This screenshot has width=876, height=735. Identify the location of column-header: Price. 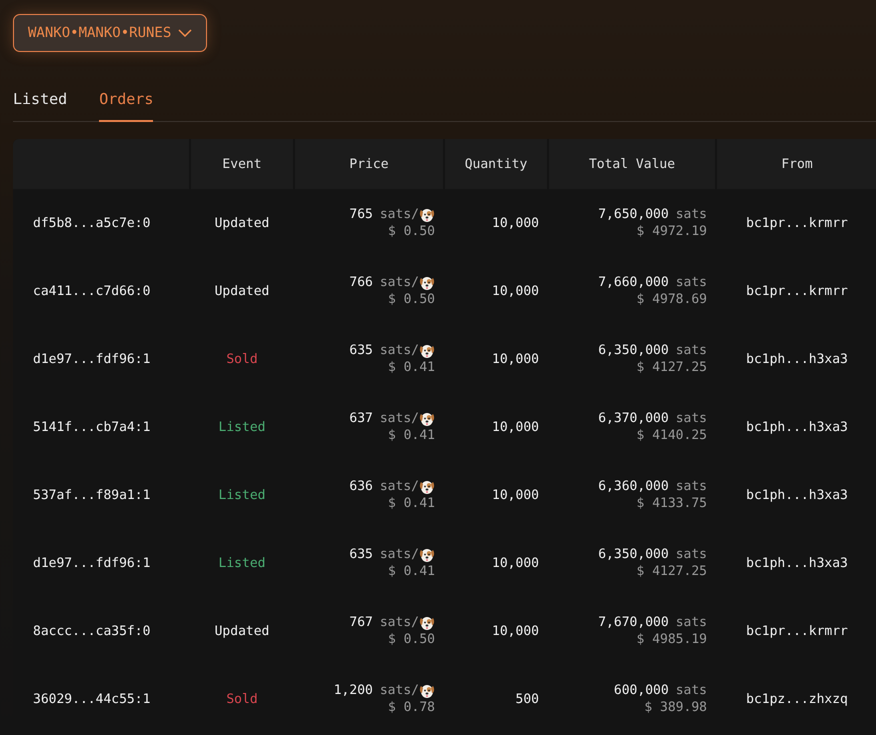
(369, 164).